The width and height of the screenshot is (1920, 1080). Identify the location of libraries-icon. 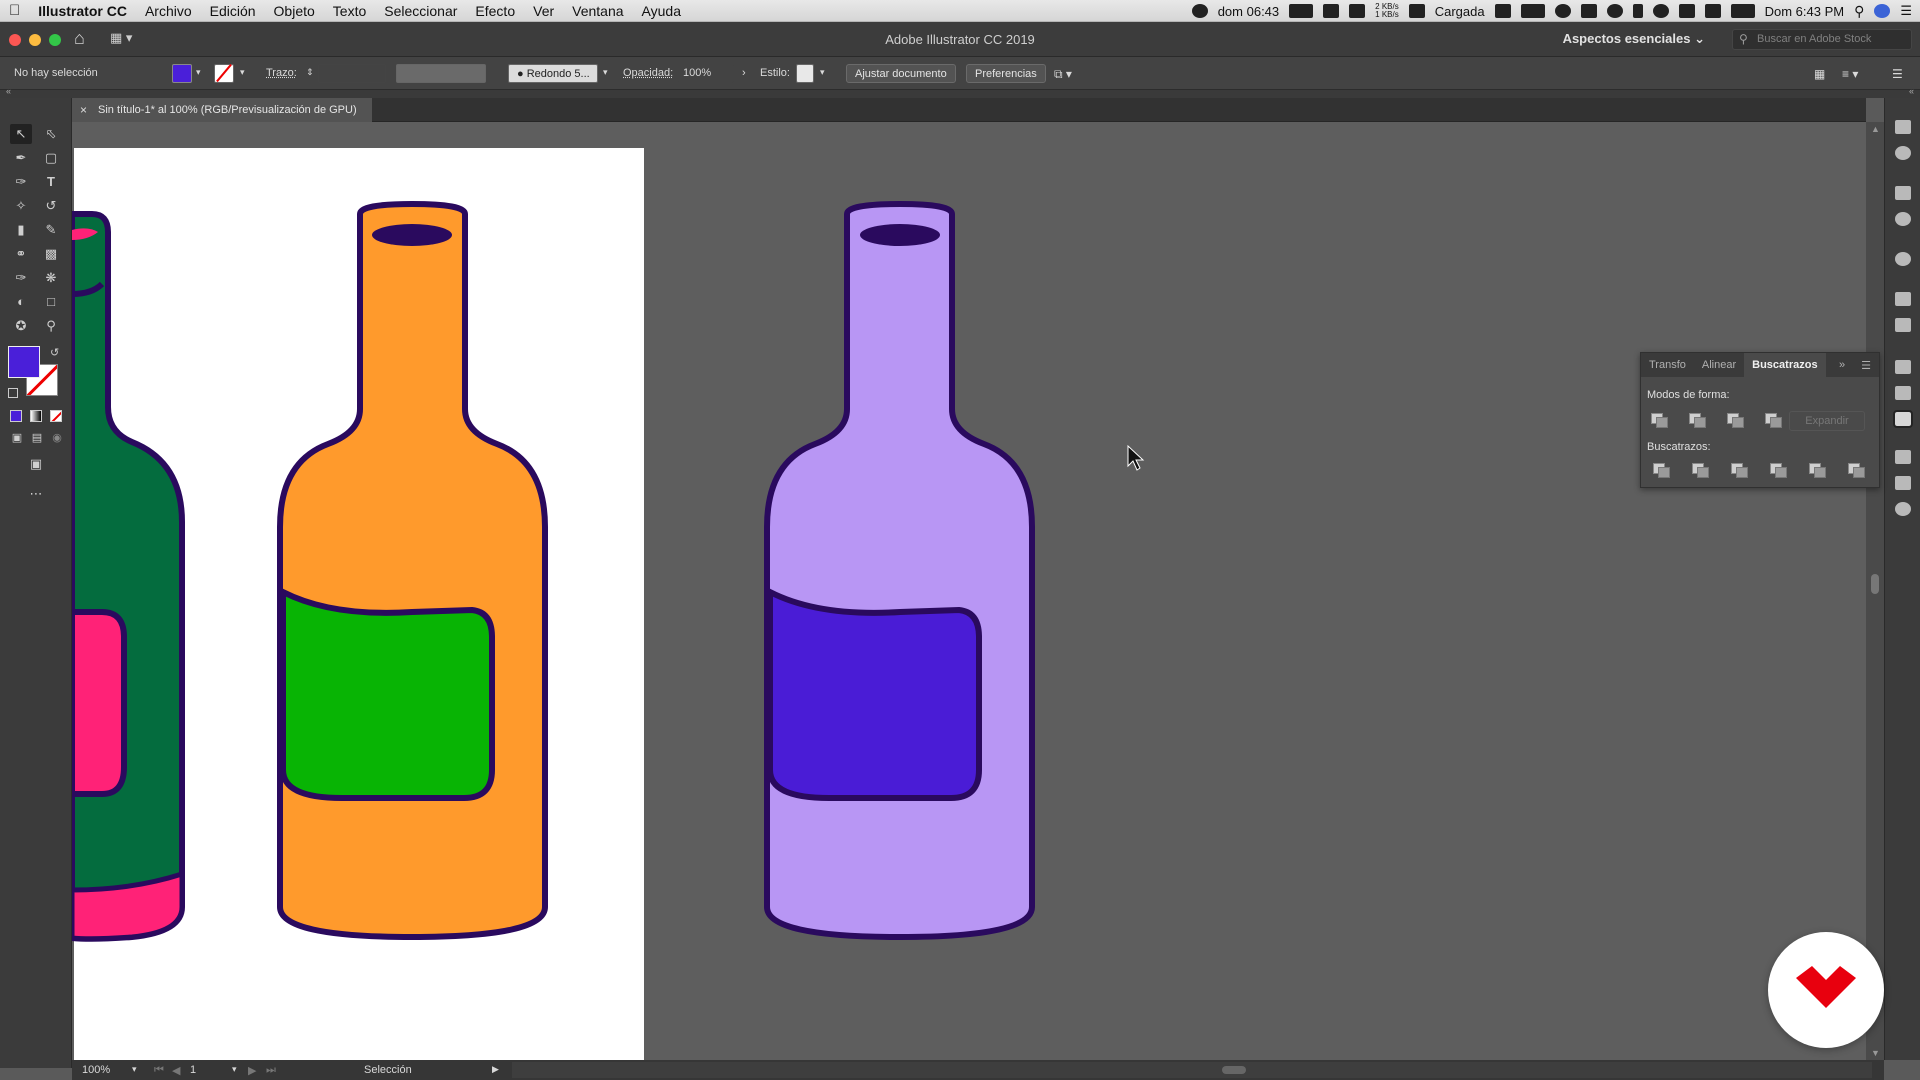
(1903, 153).